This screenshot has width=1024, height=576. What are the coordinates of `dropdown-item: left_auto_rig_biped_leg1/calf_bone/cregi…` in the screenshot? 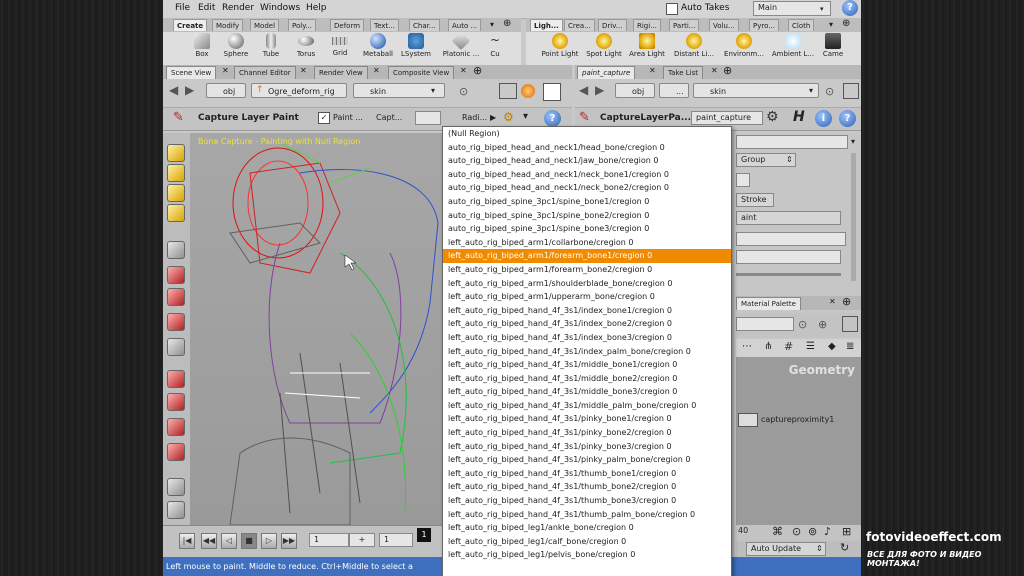 It's located at (587, 542).